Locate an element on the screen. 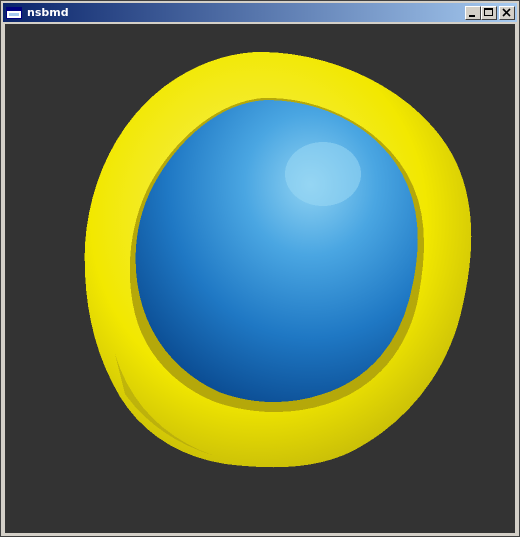 This screenshot has height=537, width=520. minimize-icon is located at coordinates (472, 16).